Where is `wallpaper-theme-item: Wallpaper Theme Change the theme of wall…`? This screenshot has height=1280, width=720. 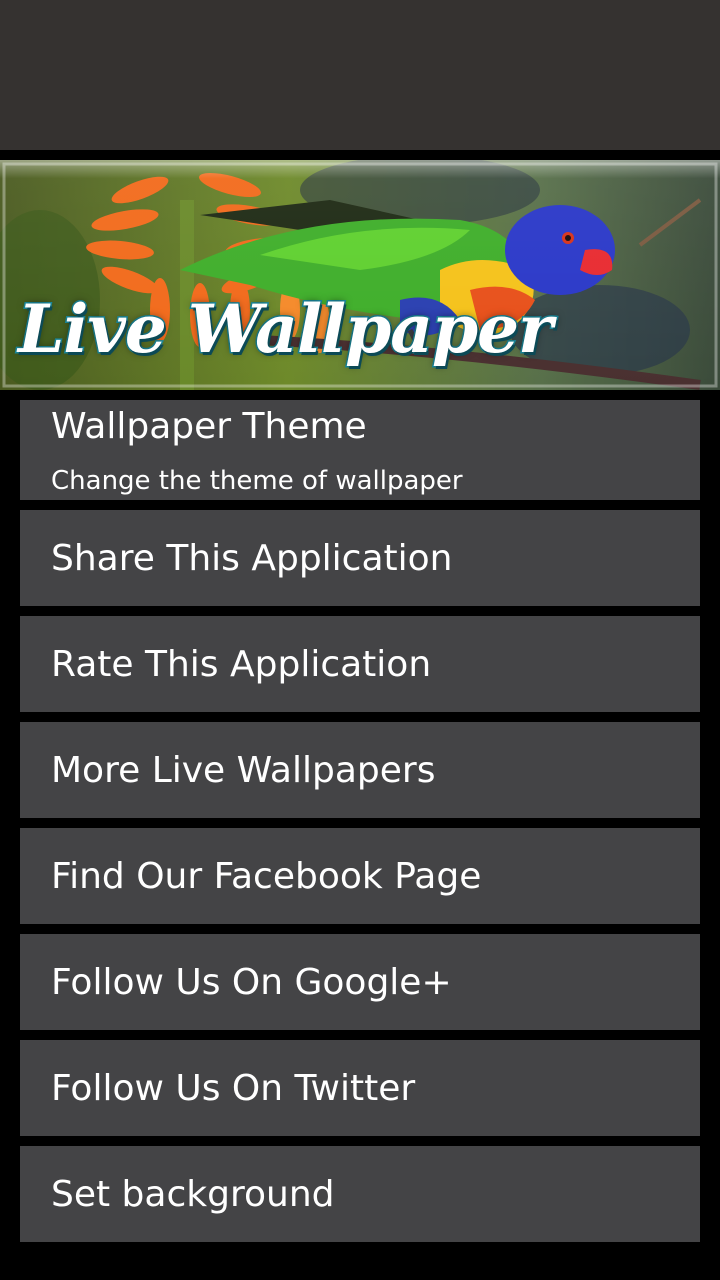
wallpaper-theme-item: Wallpaper Theme Change the theme of wall… is located at coordinates (360, 450).